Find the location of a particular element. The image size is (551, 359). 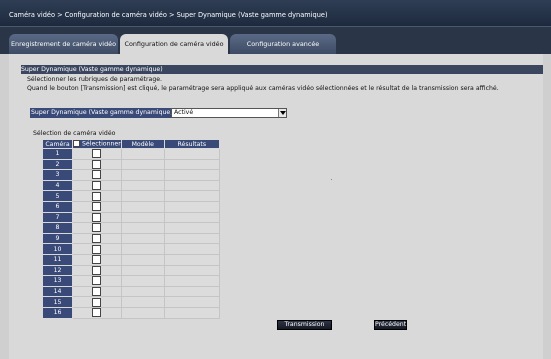

table-row: 2 is located at coordinates (131, 164).